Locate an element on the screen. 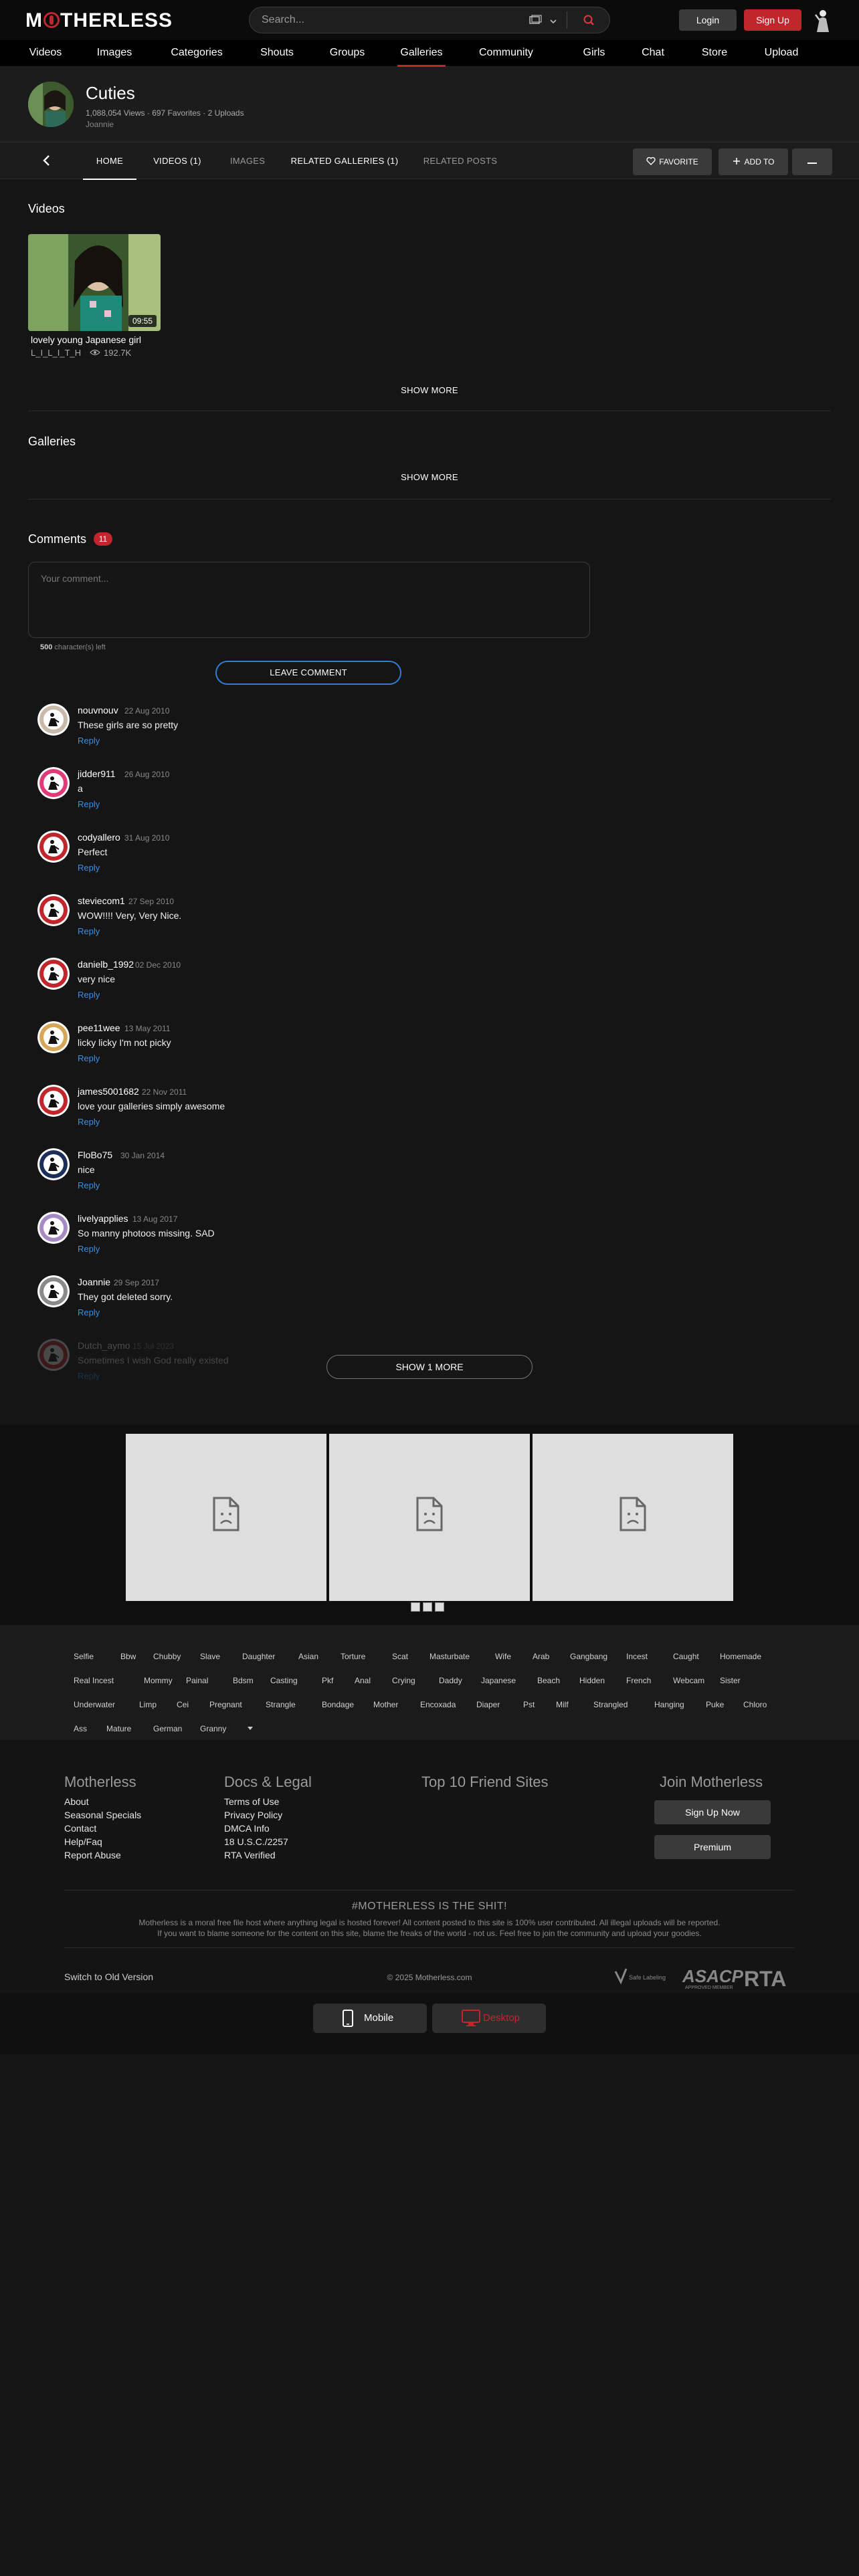 This screenshot has height=2576, width=859. footer-link: Seasonal Specials is located at coordinates (102, 1815).